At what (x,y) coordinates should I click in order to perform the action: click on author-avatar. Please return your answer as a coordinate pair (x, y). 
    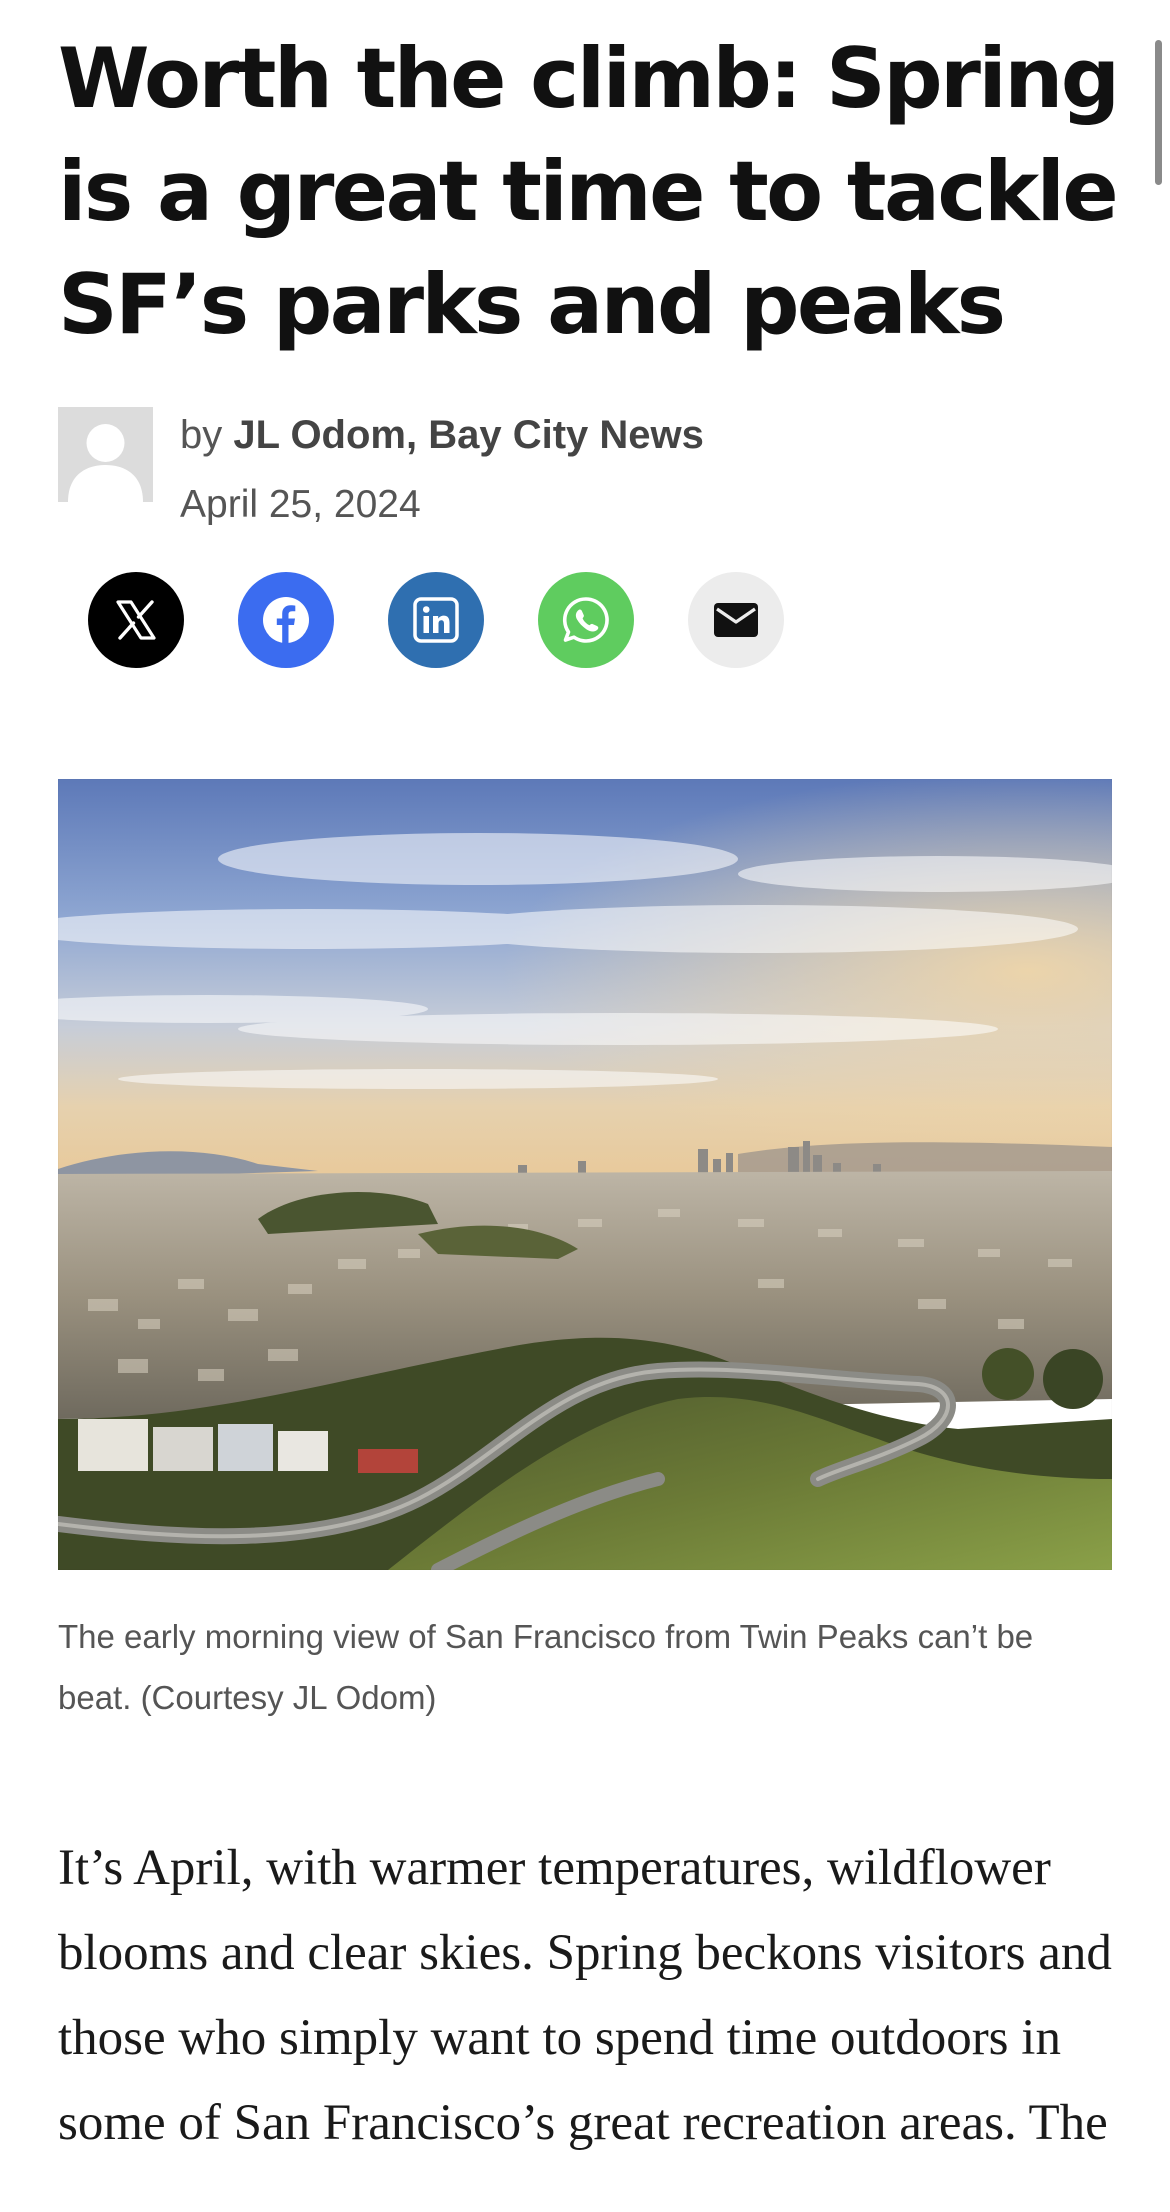
    Looking at the image, I should click on (105, 454).